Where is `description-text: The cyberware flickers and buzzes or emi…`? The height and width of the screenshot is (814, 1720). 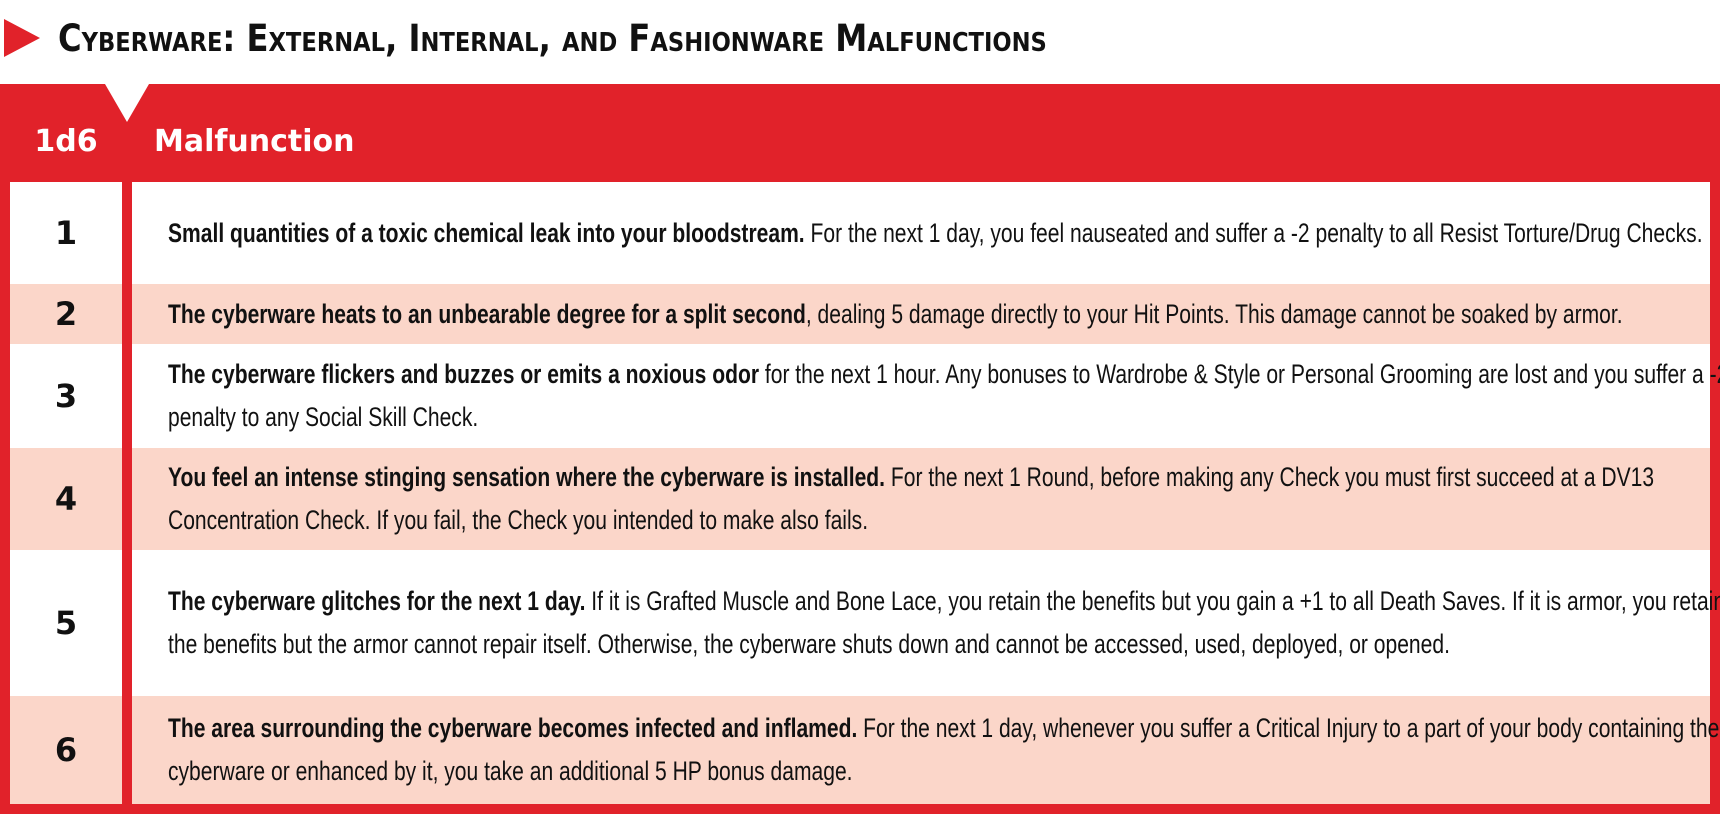 description-text: The cyberware flickers and buzzes or emi… is located at coordinates (944, 396).